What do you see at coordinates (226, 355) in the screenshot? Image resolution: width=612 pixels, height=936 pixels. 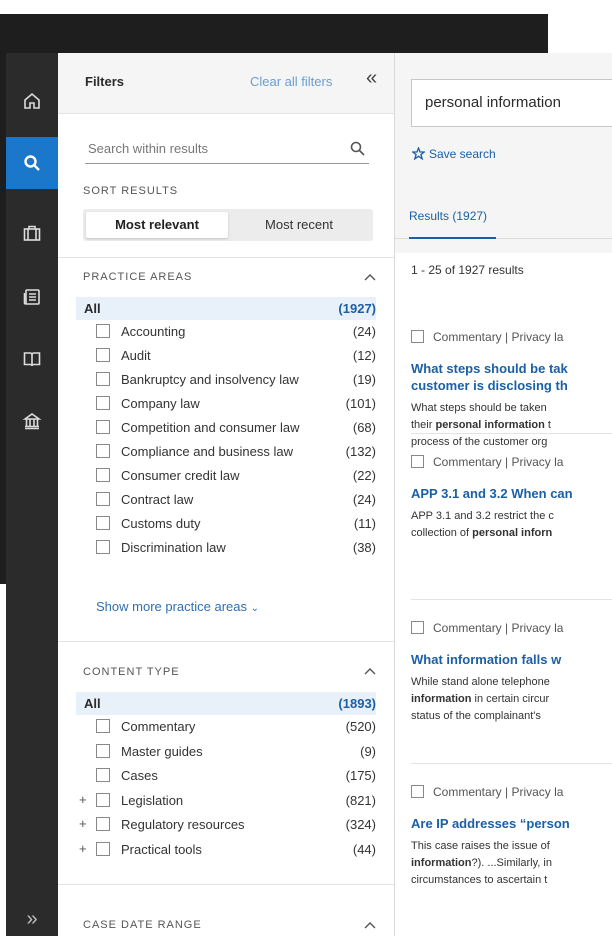 I see `practice-area-item: Audit (12)` at bounding box center [226, 355].